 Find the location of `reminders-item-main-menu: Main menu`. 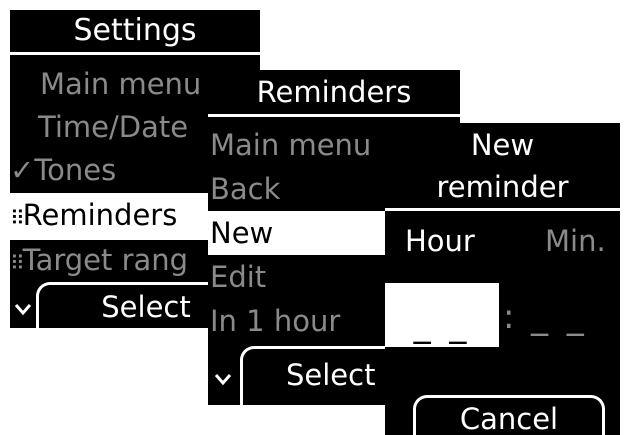

reminders-item-main-menu: Main menu is located at coordinates (290, 145).